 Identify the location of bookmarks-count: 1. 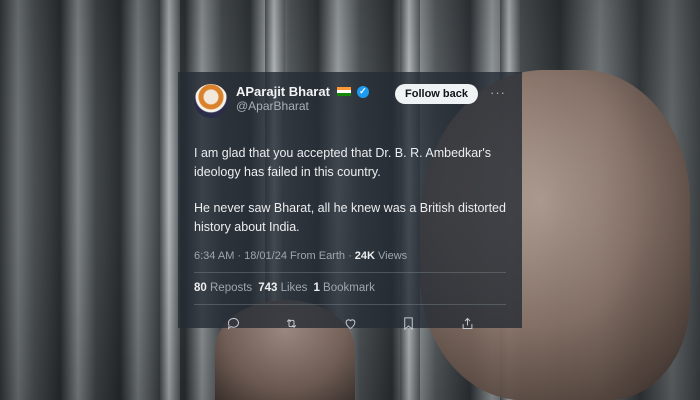
(316, 288).